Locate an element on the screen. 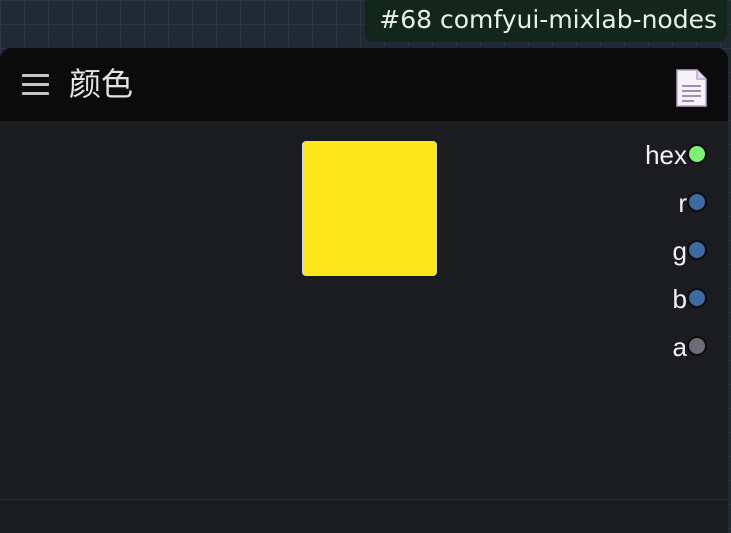 The image size is (731, 533). output-label-b: b is located at coordinates (679, 299).